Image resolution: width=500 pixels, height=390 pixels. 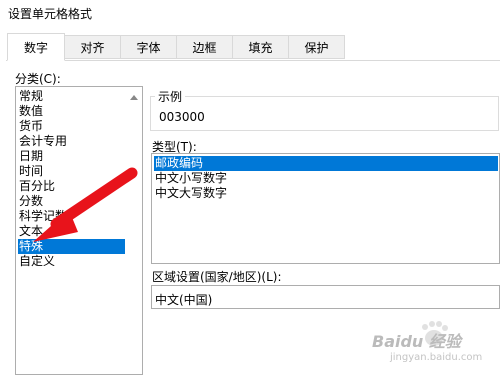 I want to click on tab-fill: 填充, so click(x=260, y=47).